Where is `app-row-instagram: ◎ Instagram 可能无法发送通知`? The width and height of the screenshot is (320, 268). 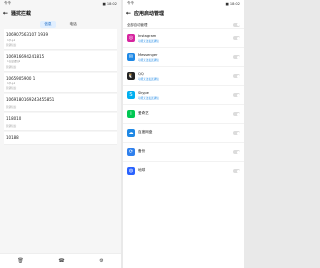
app-row-instagram: ◎ Instagram 可能无法发送通知 is located at coordinates (183, 37).